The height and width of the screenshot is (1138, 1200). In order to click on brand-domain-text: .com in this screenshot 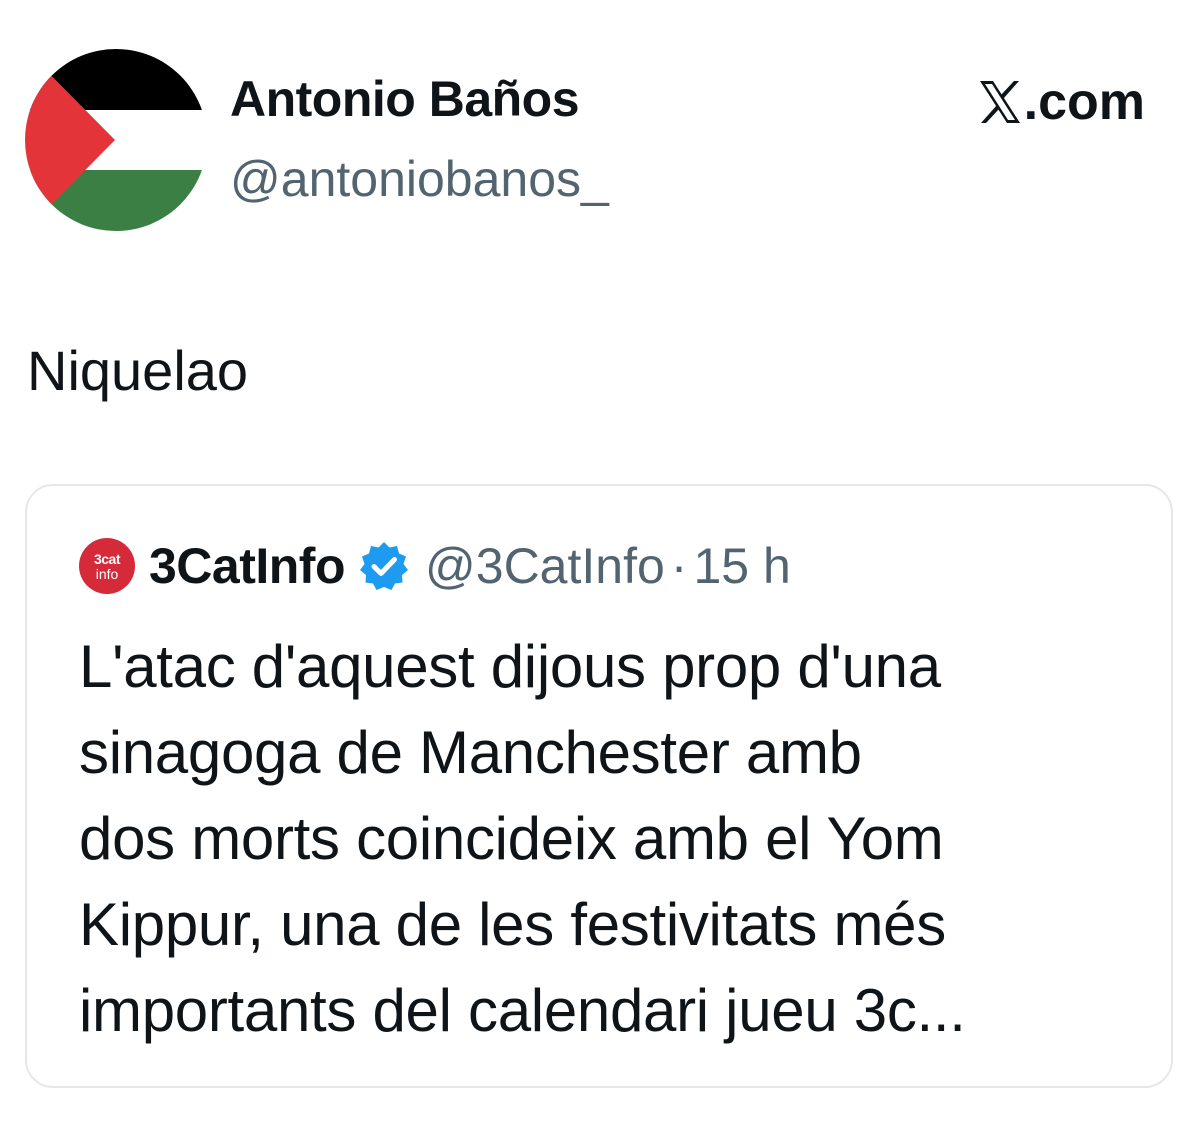, I will do `click(1084, 102)`.